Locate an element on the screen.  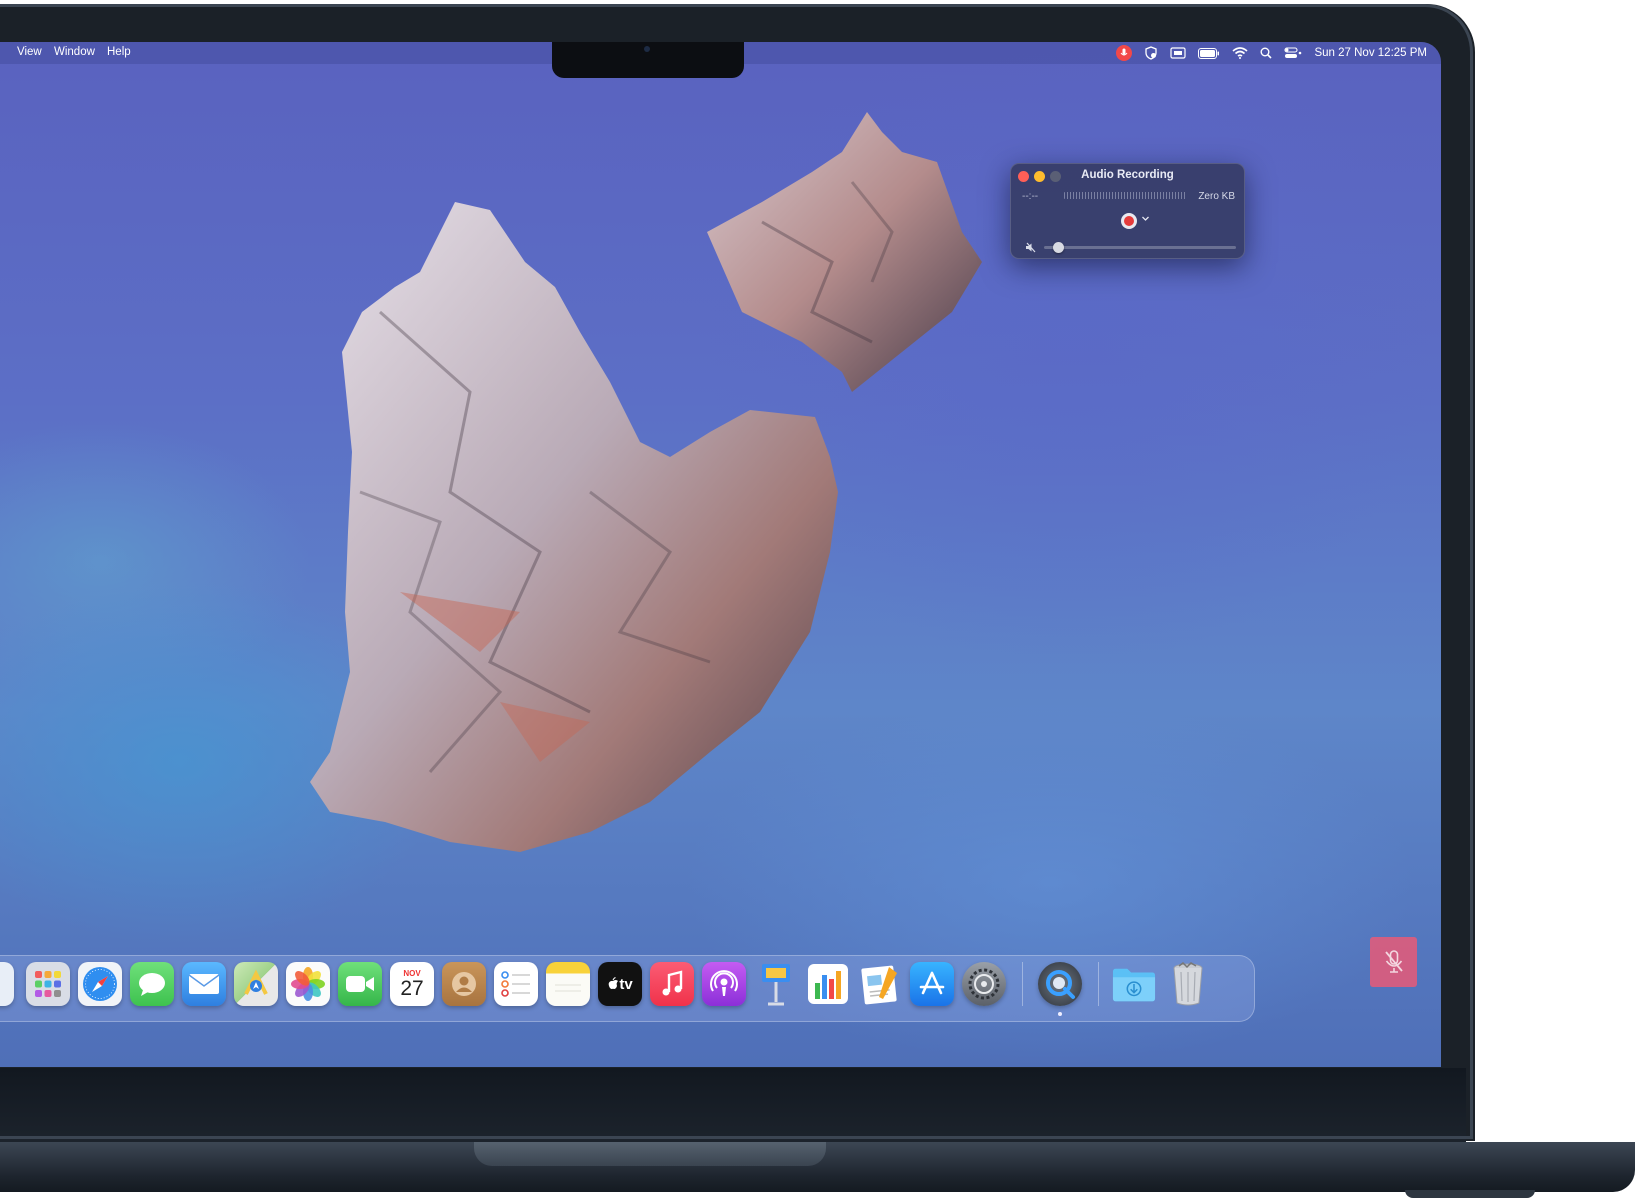
downloads-folder-icon is located at coordinates (1134, 984).